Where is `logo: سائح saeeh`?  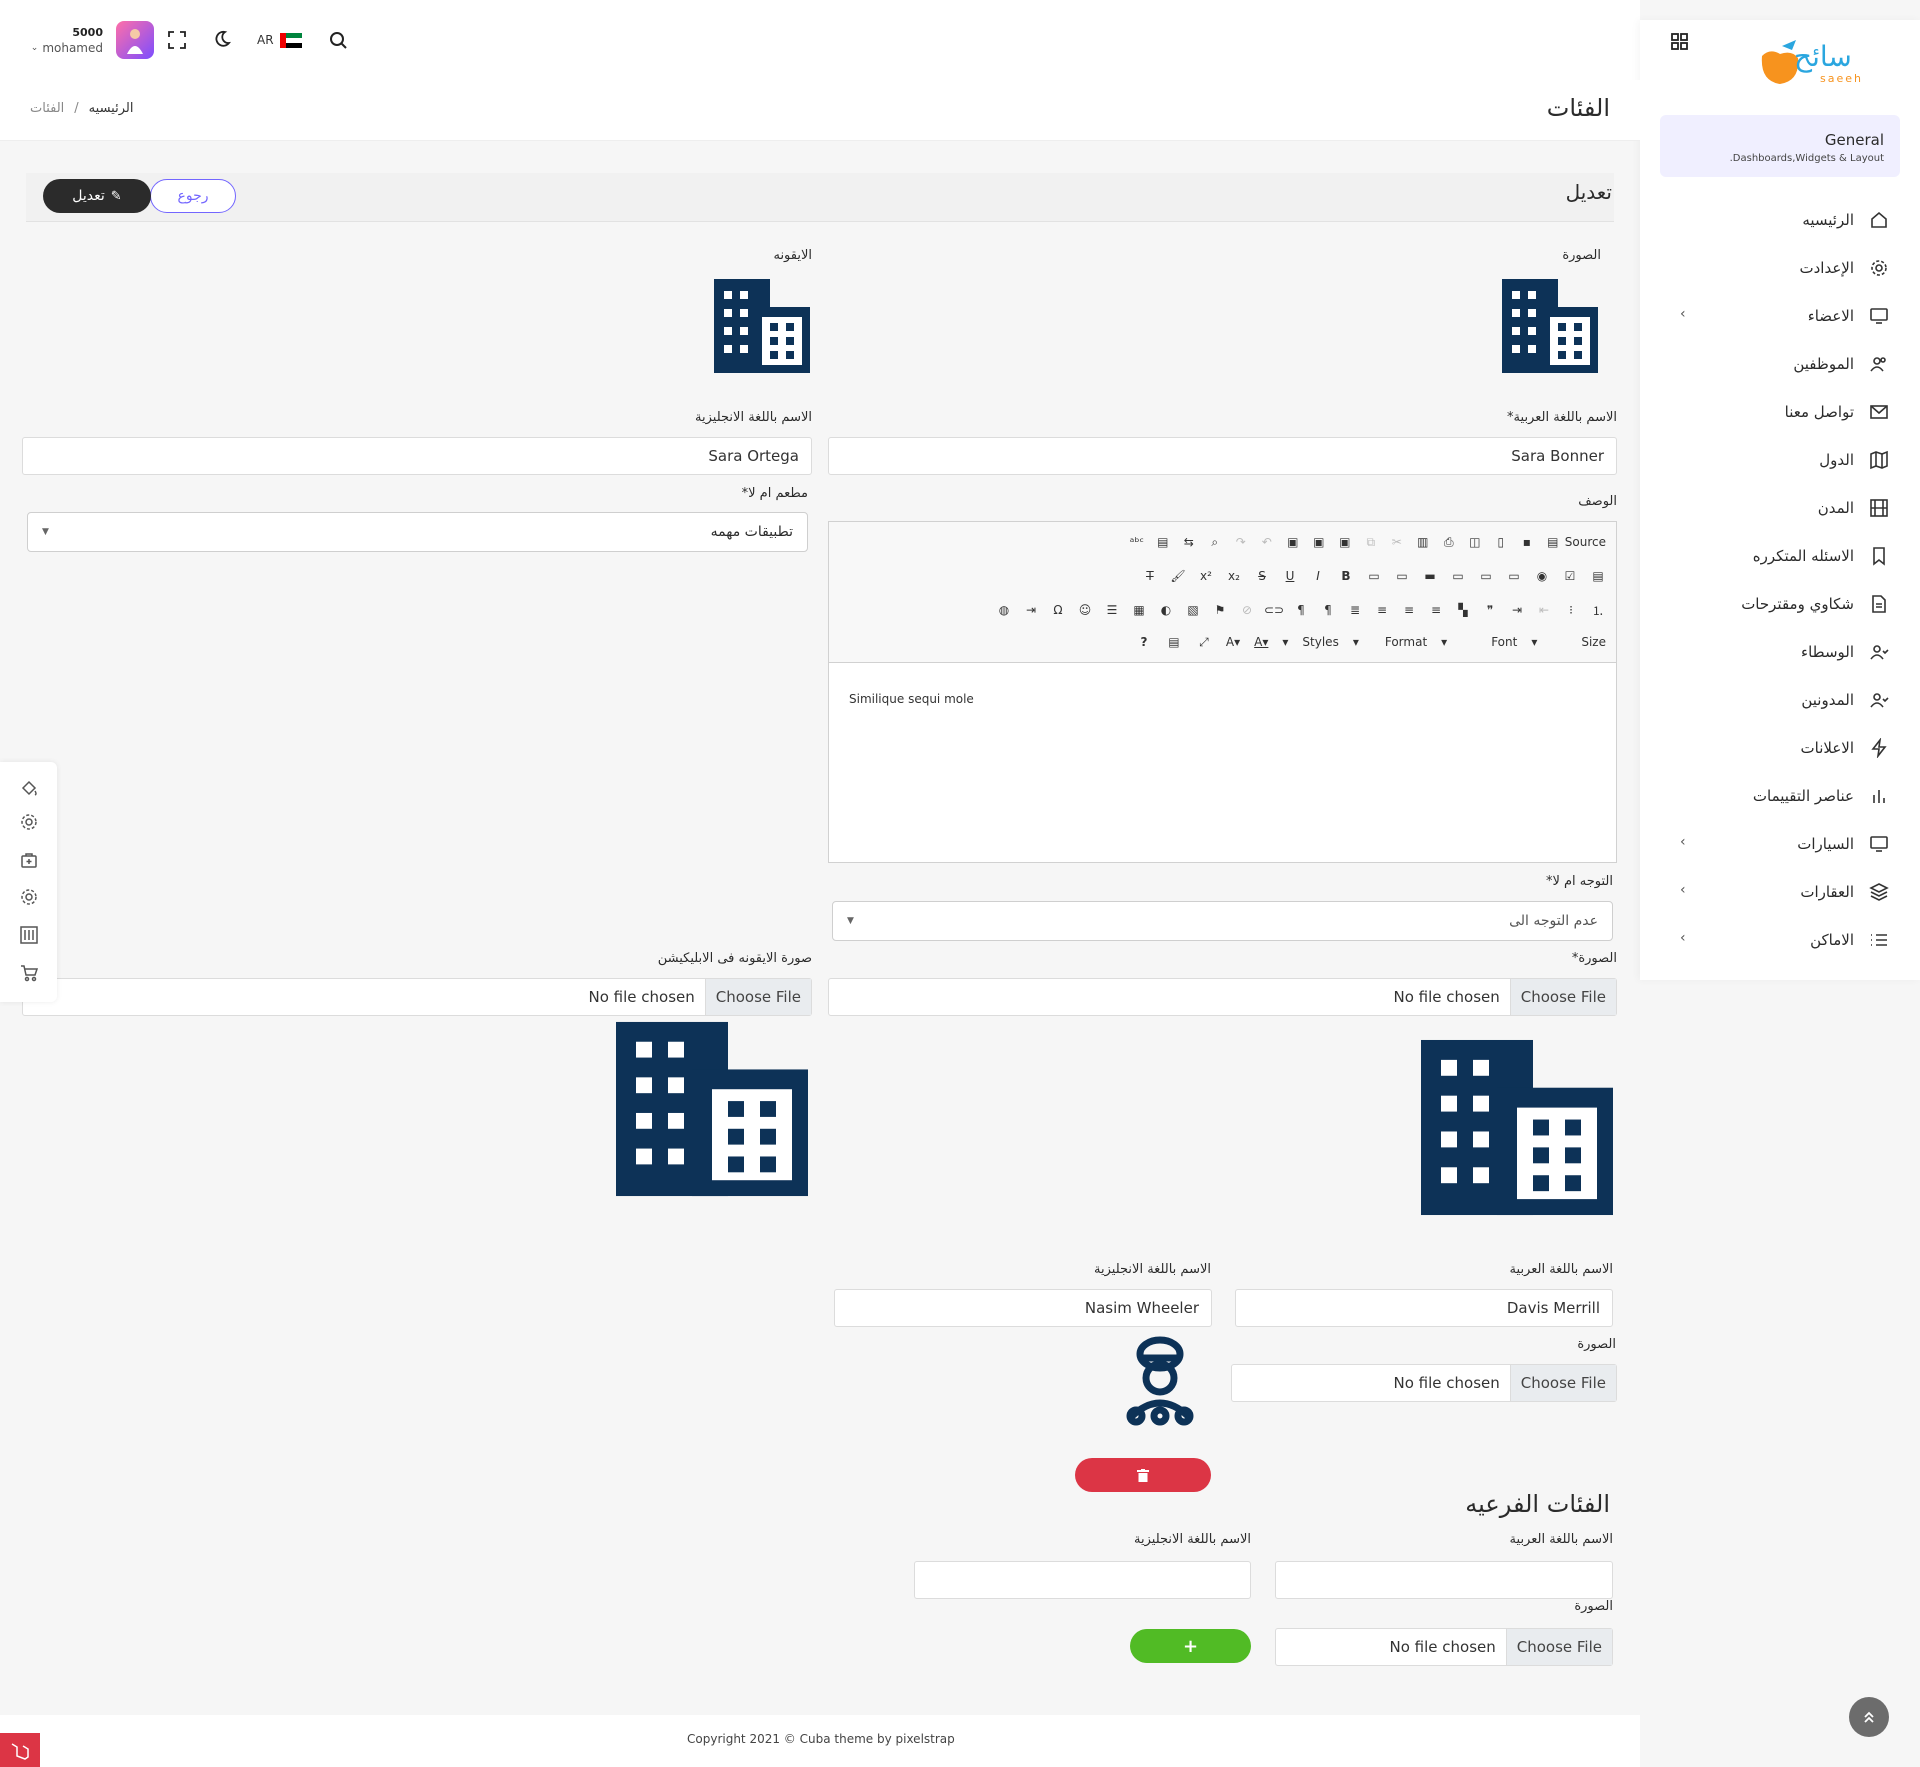
logo: سائح saeeh is located at coordinates (1819, 63).